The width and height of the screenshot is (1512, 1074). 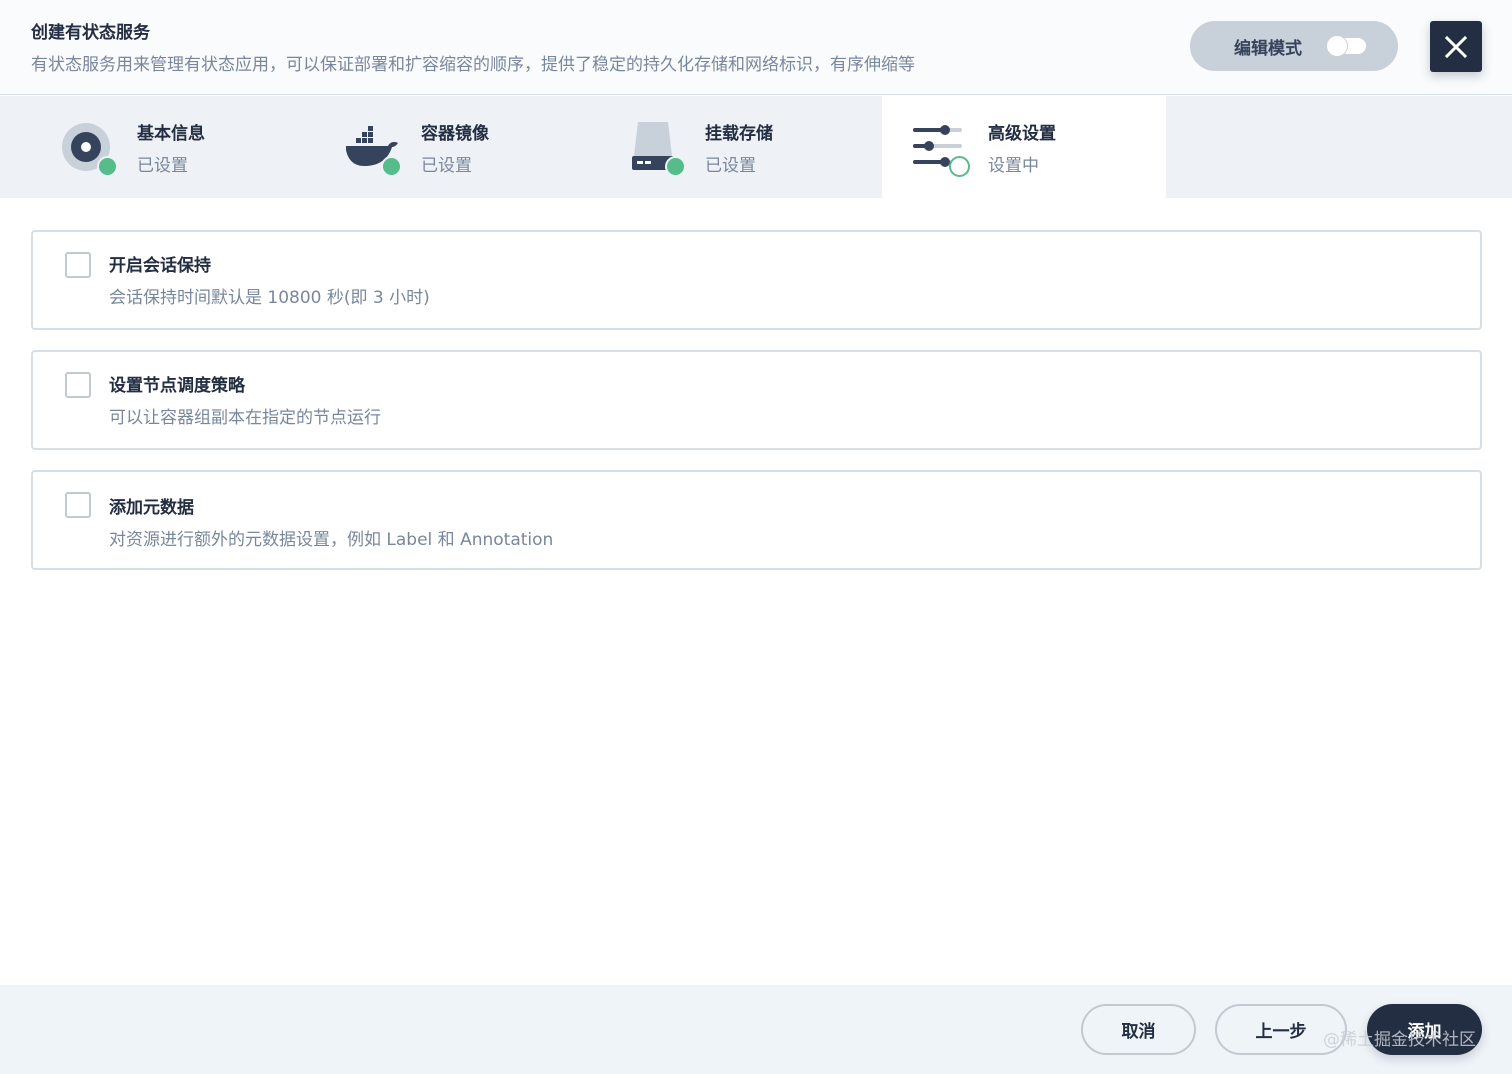 What do you see at coordinates (331, 540) in the screenshot?
I see `option-description: 对资源进行额外的元数据设置，例如 Label 和 Annotation` at bounding box center [331, 540].